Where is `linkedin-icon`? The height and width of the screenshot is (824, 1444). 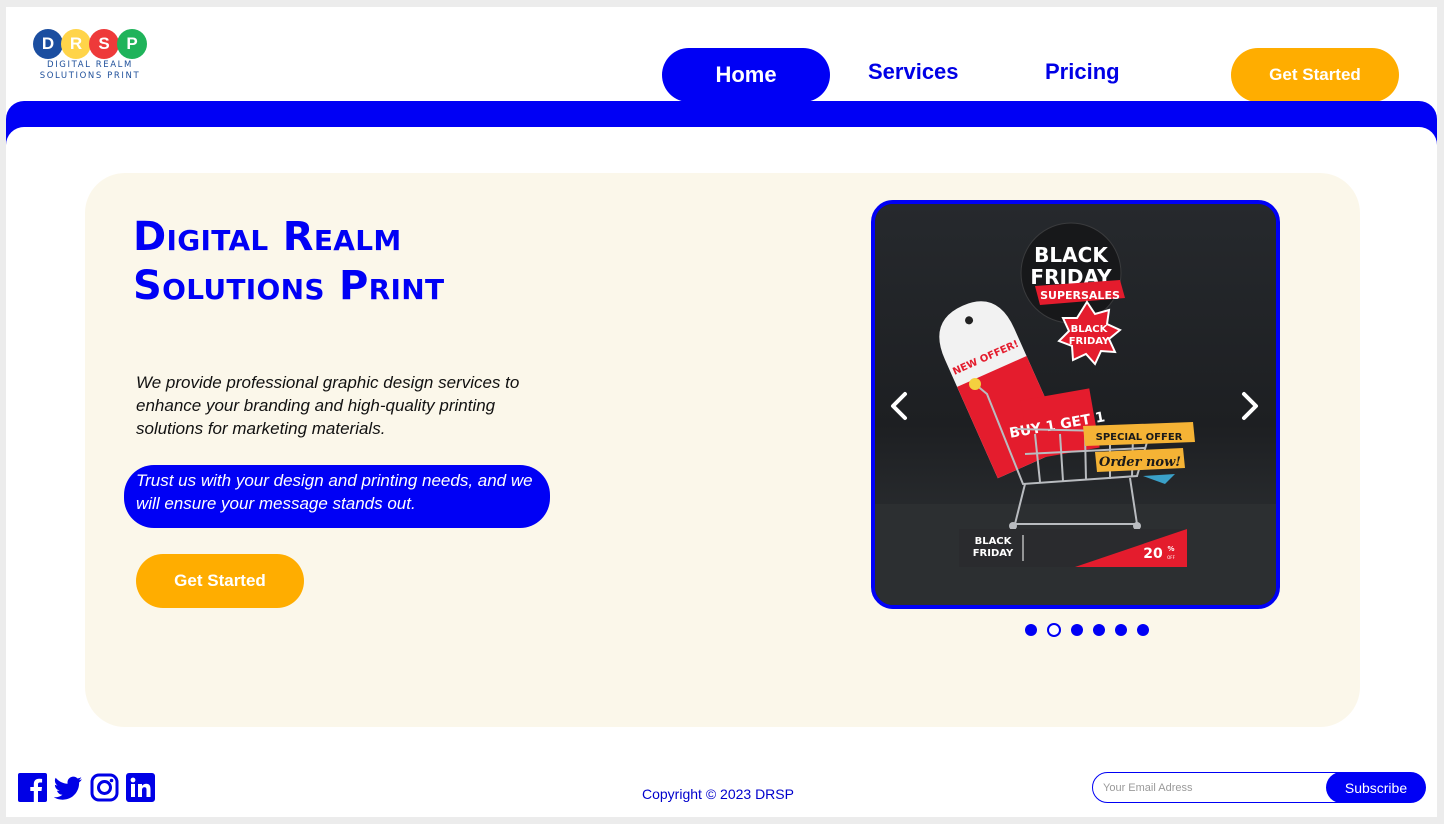 linkedin-icon is located at coordinates (140, 787).